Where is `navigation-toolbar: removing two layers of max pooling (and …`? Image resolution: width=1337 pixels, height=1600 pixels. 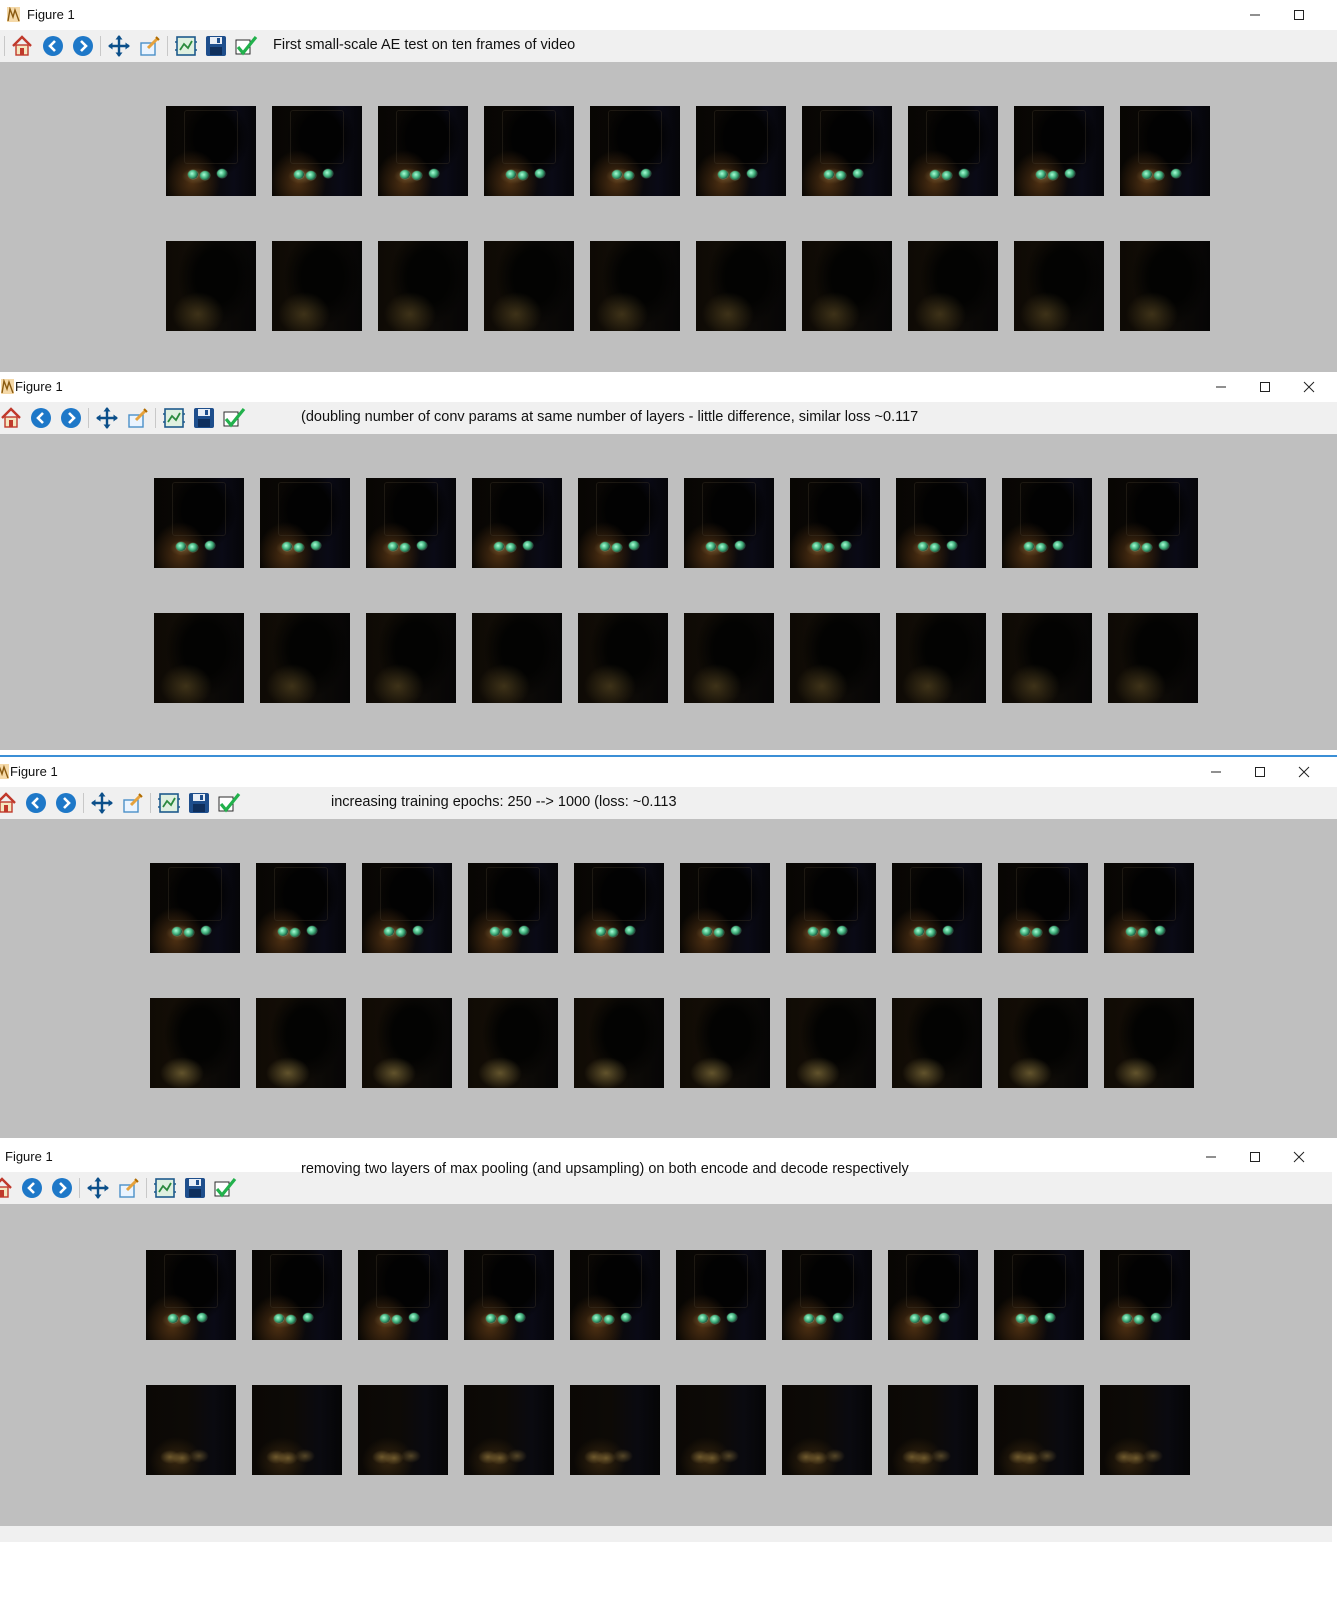 navigation-toolbar: removing two layers of max pooling (and … is located at coordinates (666, 1182).